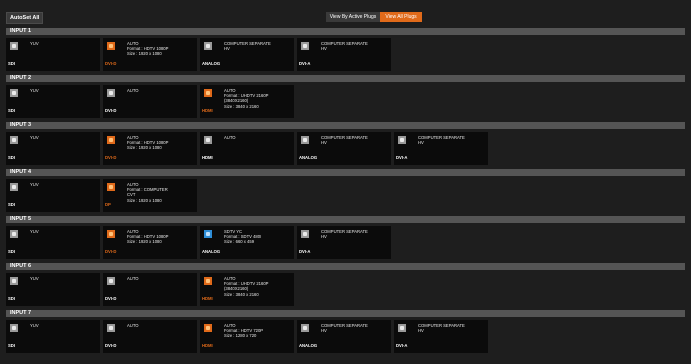  I want to click on input-header: INPUT 6, so click(345, 266).